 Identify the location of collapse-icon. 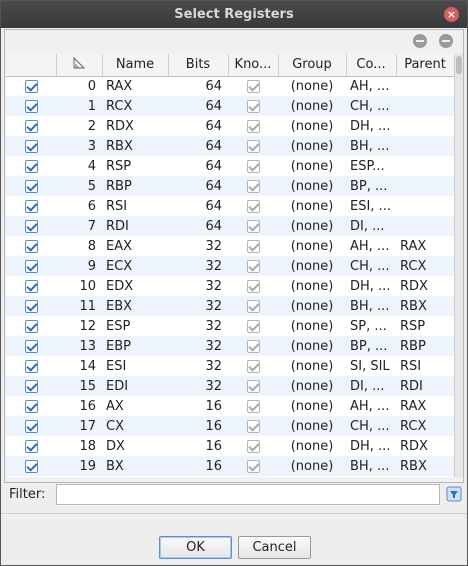
(419, 41).